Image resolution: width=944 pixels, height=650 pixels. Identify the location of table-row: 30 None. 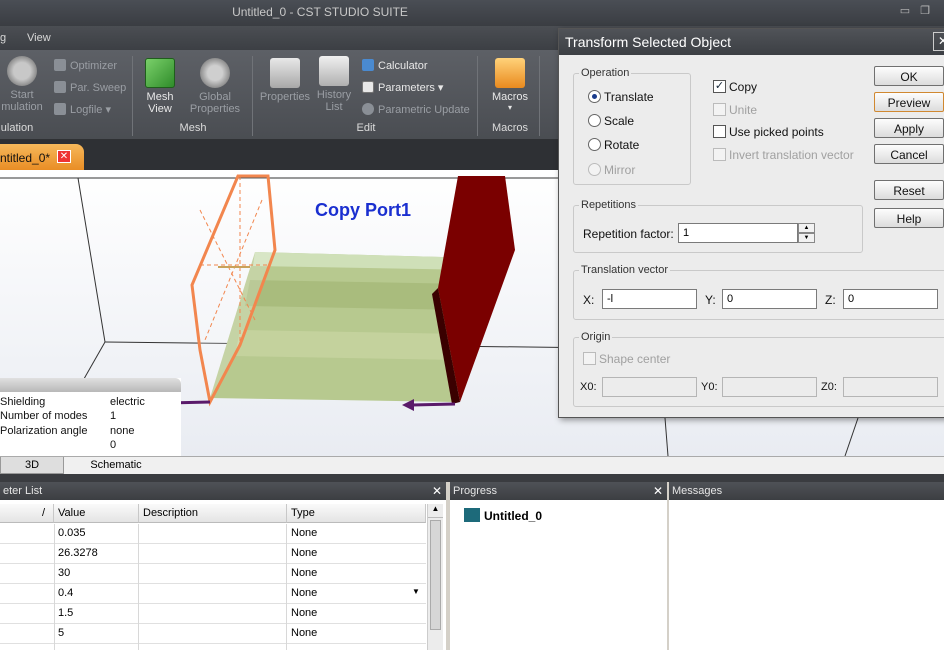
(213, 574).